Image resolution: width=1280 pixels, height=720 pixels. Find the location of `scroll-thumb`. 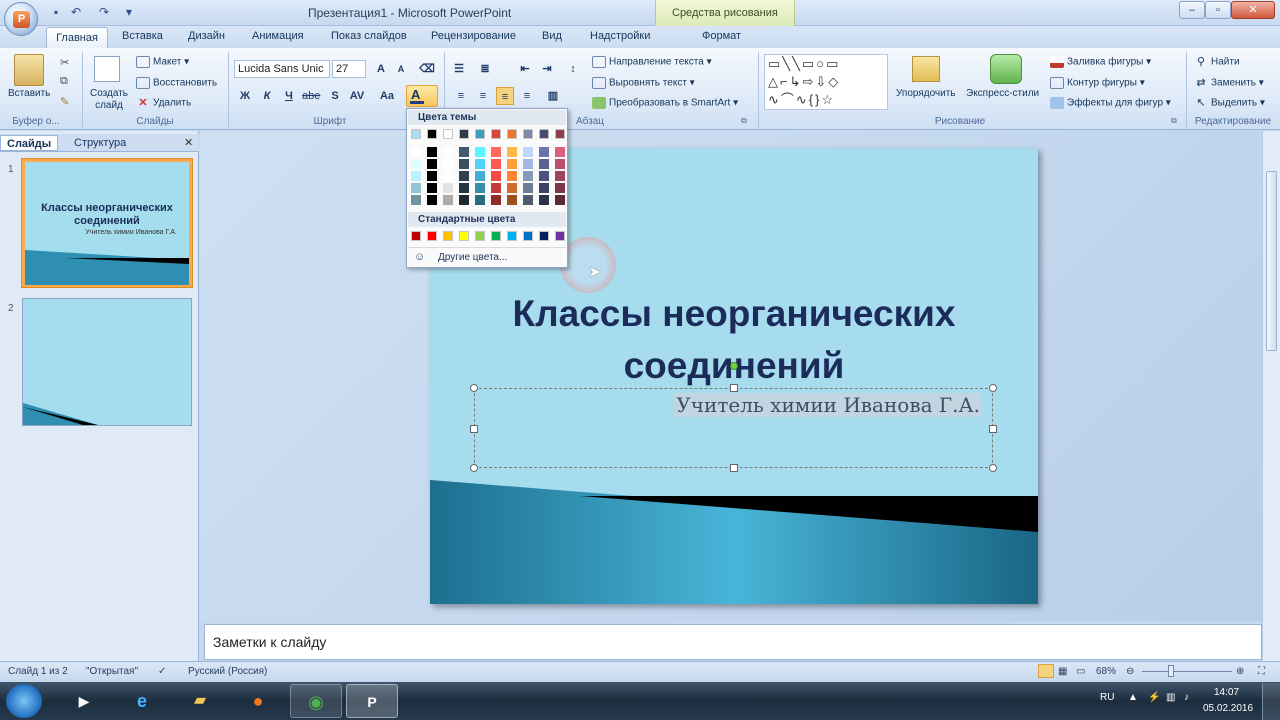

scroll-thumb is located at coordinates (1271, 261).